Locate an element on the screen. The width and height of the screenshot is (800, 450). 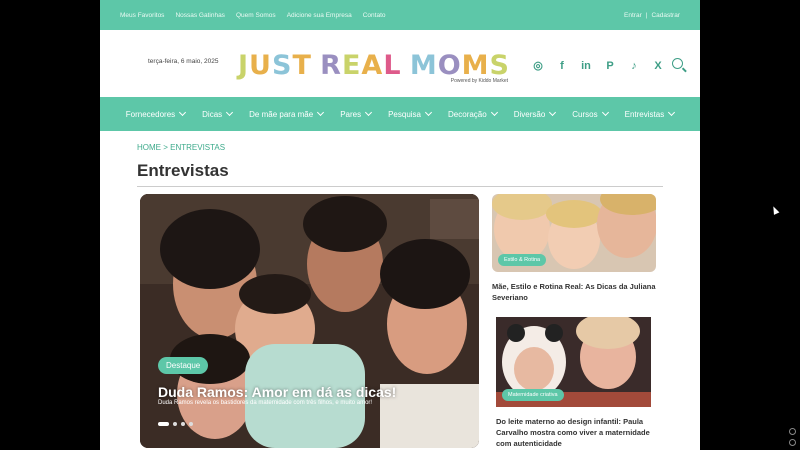
title-divider is located at coordinates (400, 186).